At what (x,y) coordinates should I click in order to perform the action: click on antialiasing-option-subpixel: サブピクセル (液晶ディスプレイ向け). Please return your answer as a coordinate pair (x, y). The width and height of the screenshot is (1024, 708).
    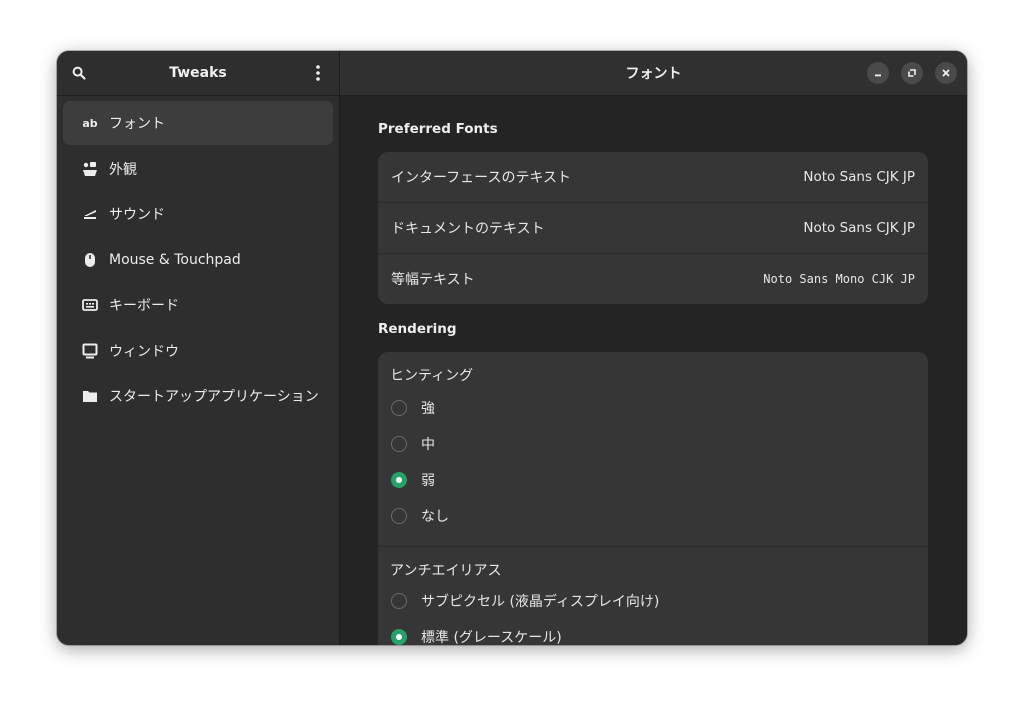
    Looking at the image, I should click on (653, 601).